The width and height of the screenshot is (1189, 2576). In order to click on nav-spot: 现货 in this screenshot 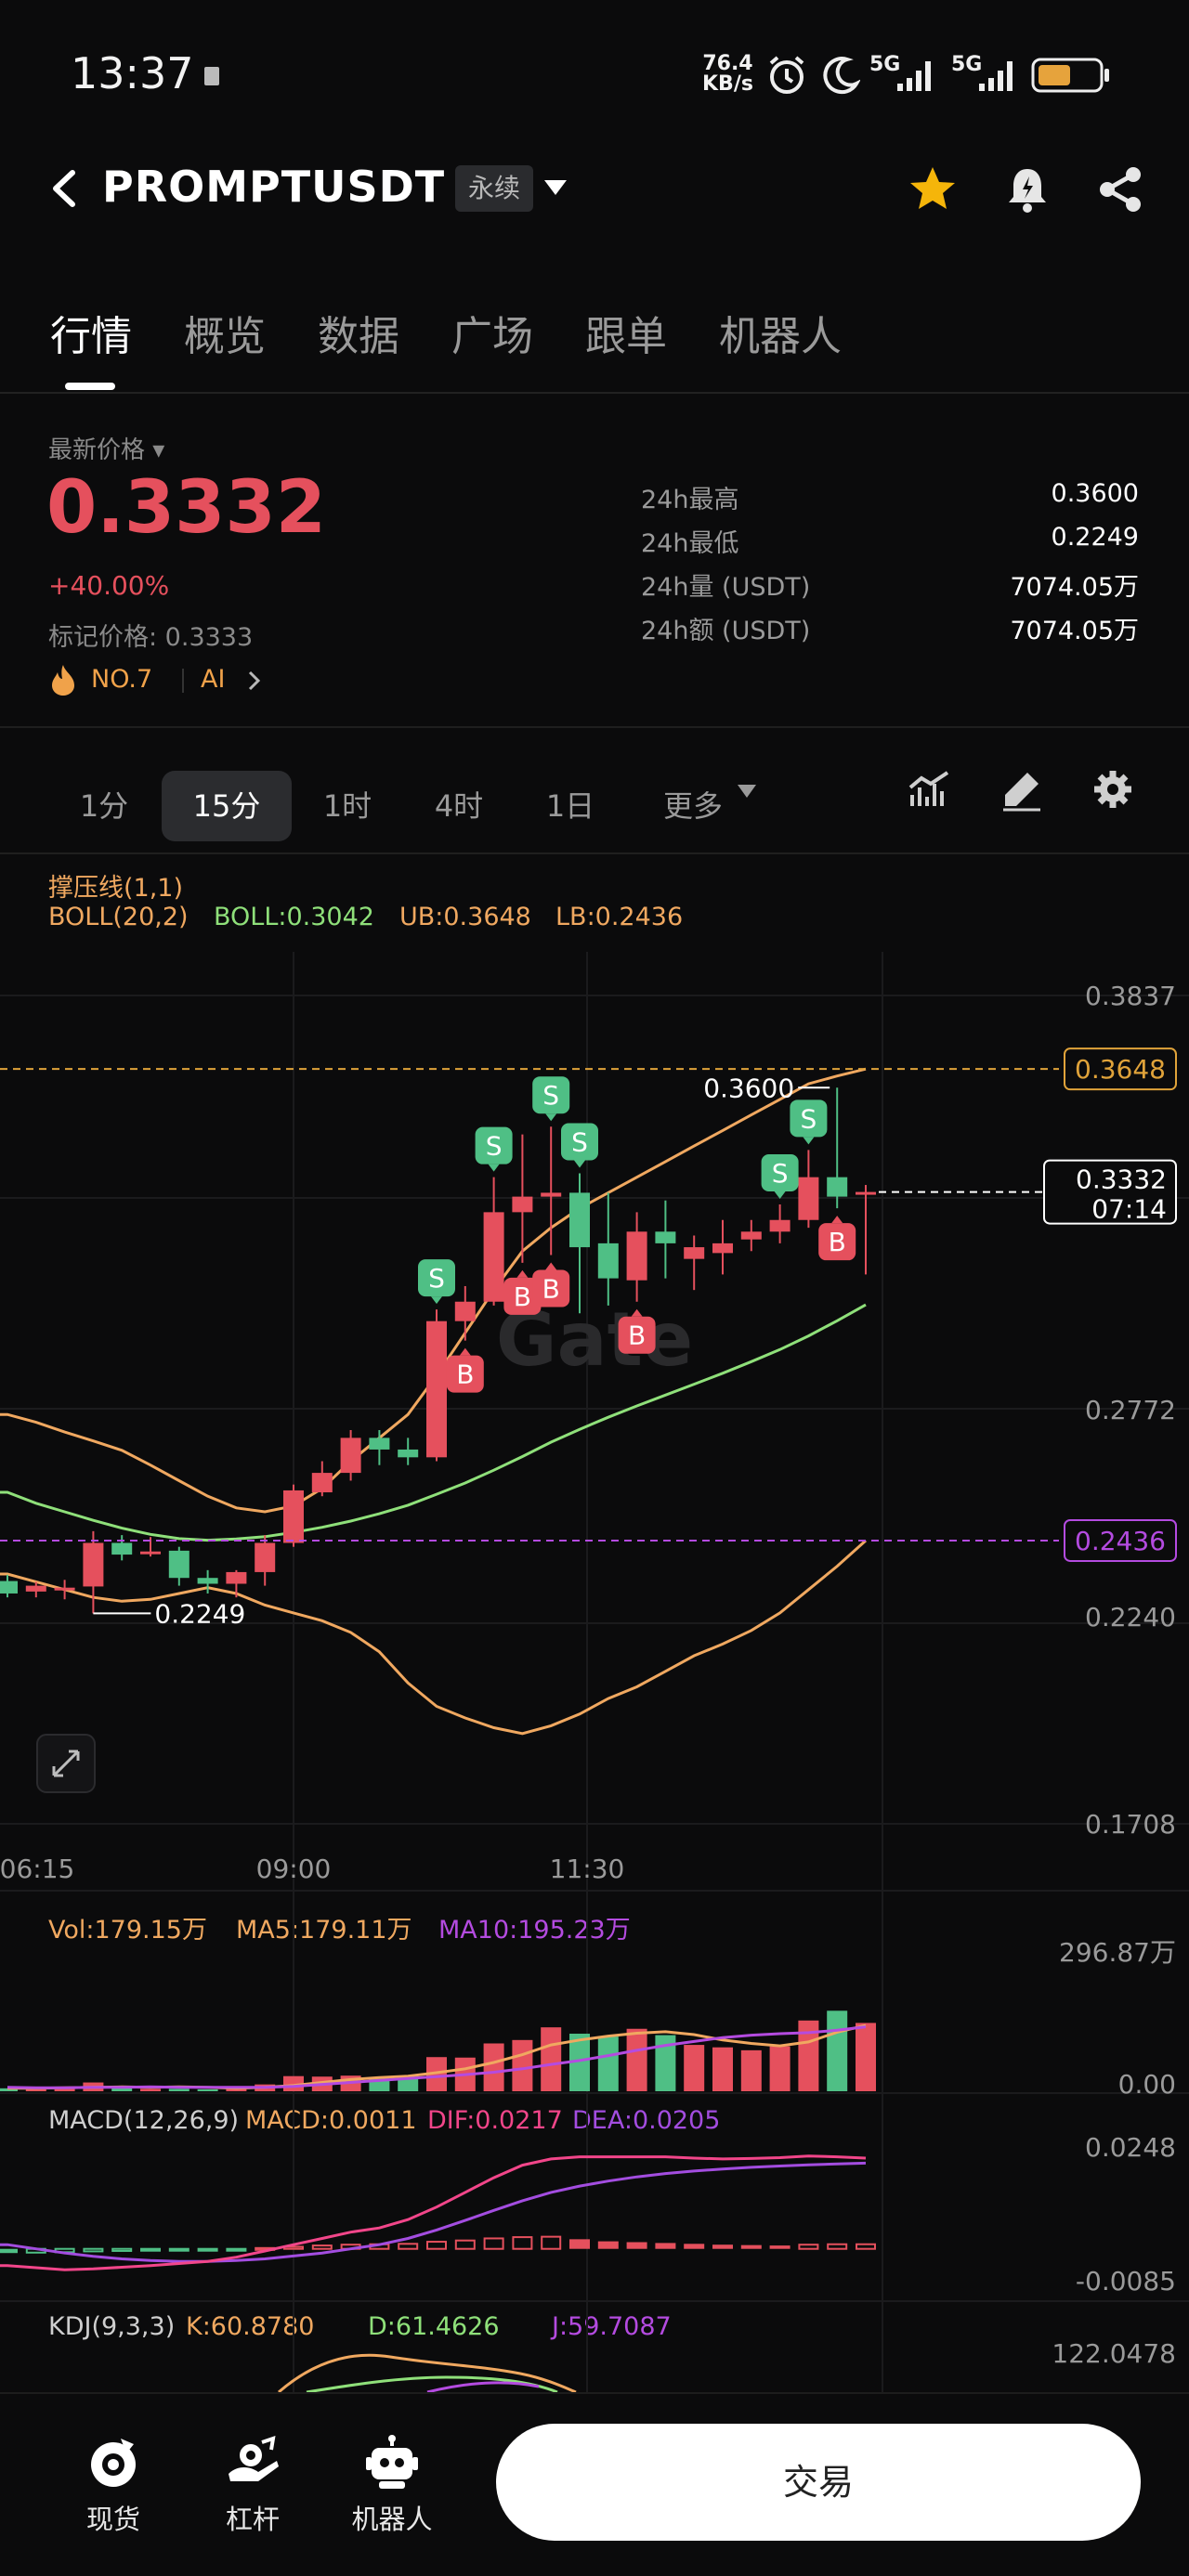, I will do `click(113, 2485)`.